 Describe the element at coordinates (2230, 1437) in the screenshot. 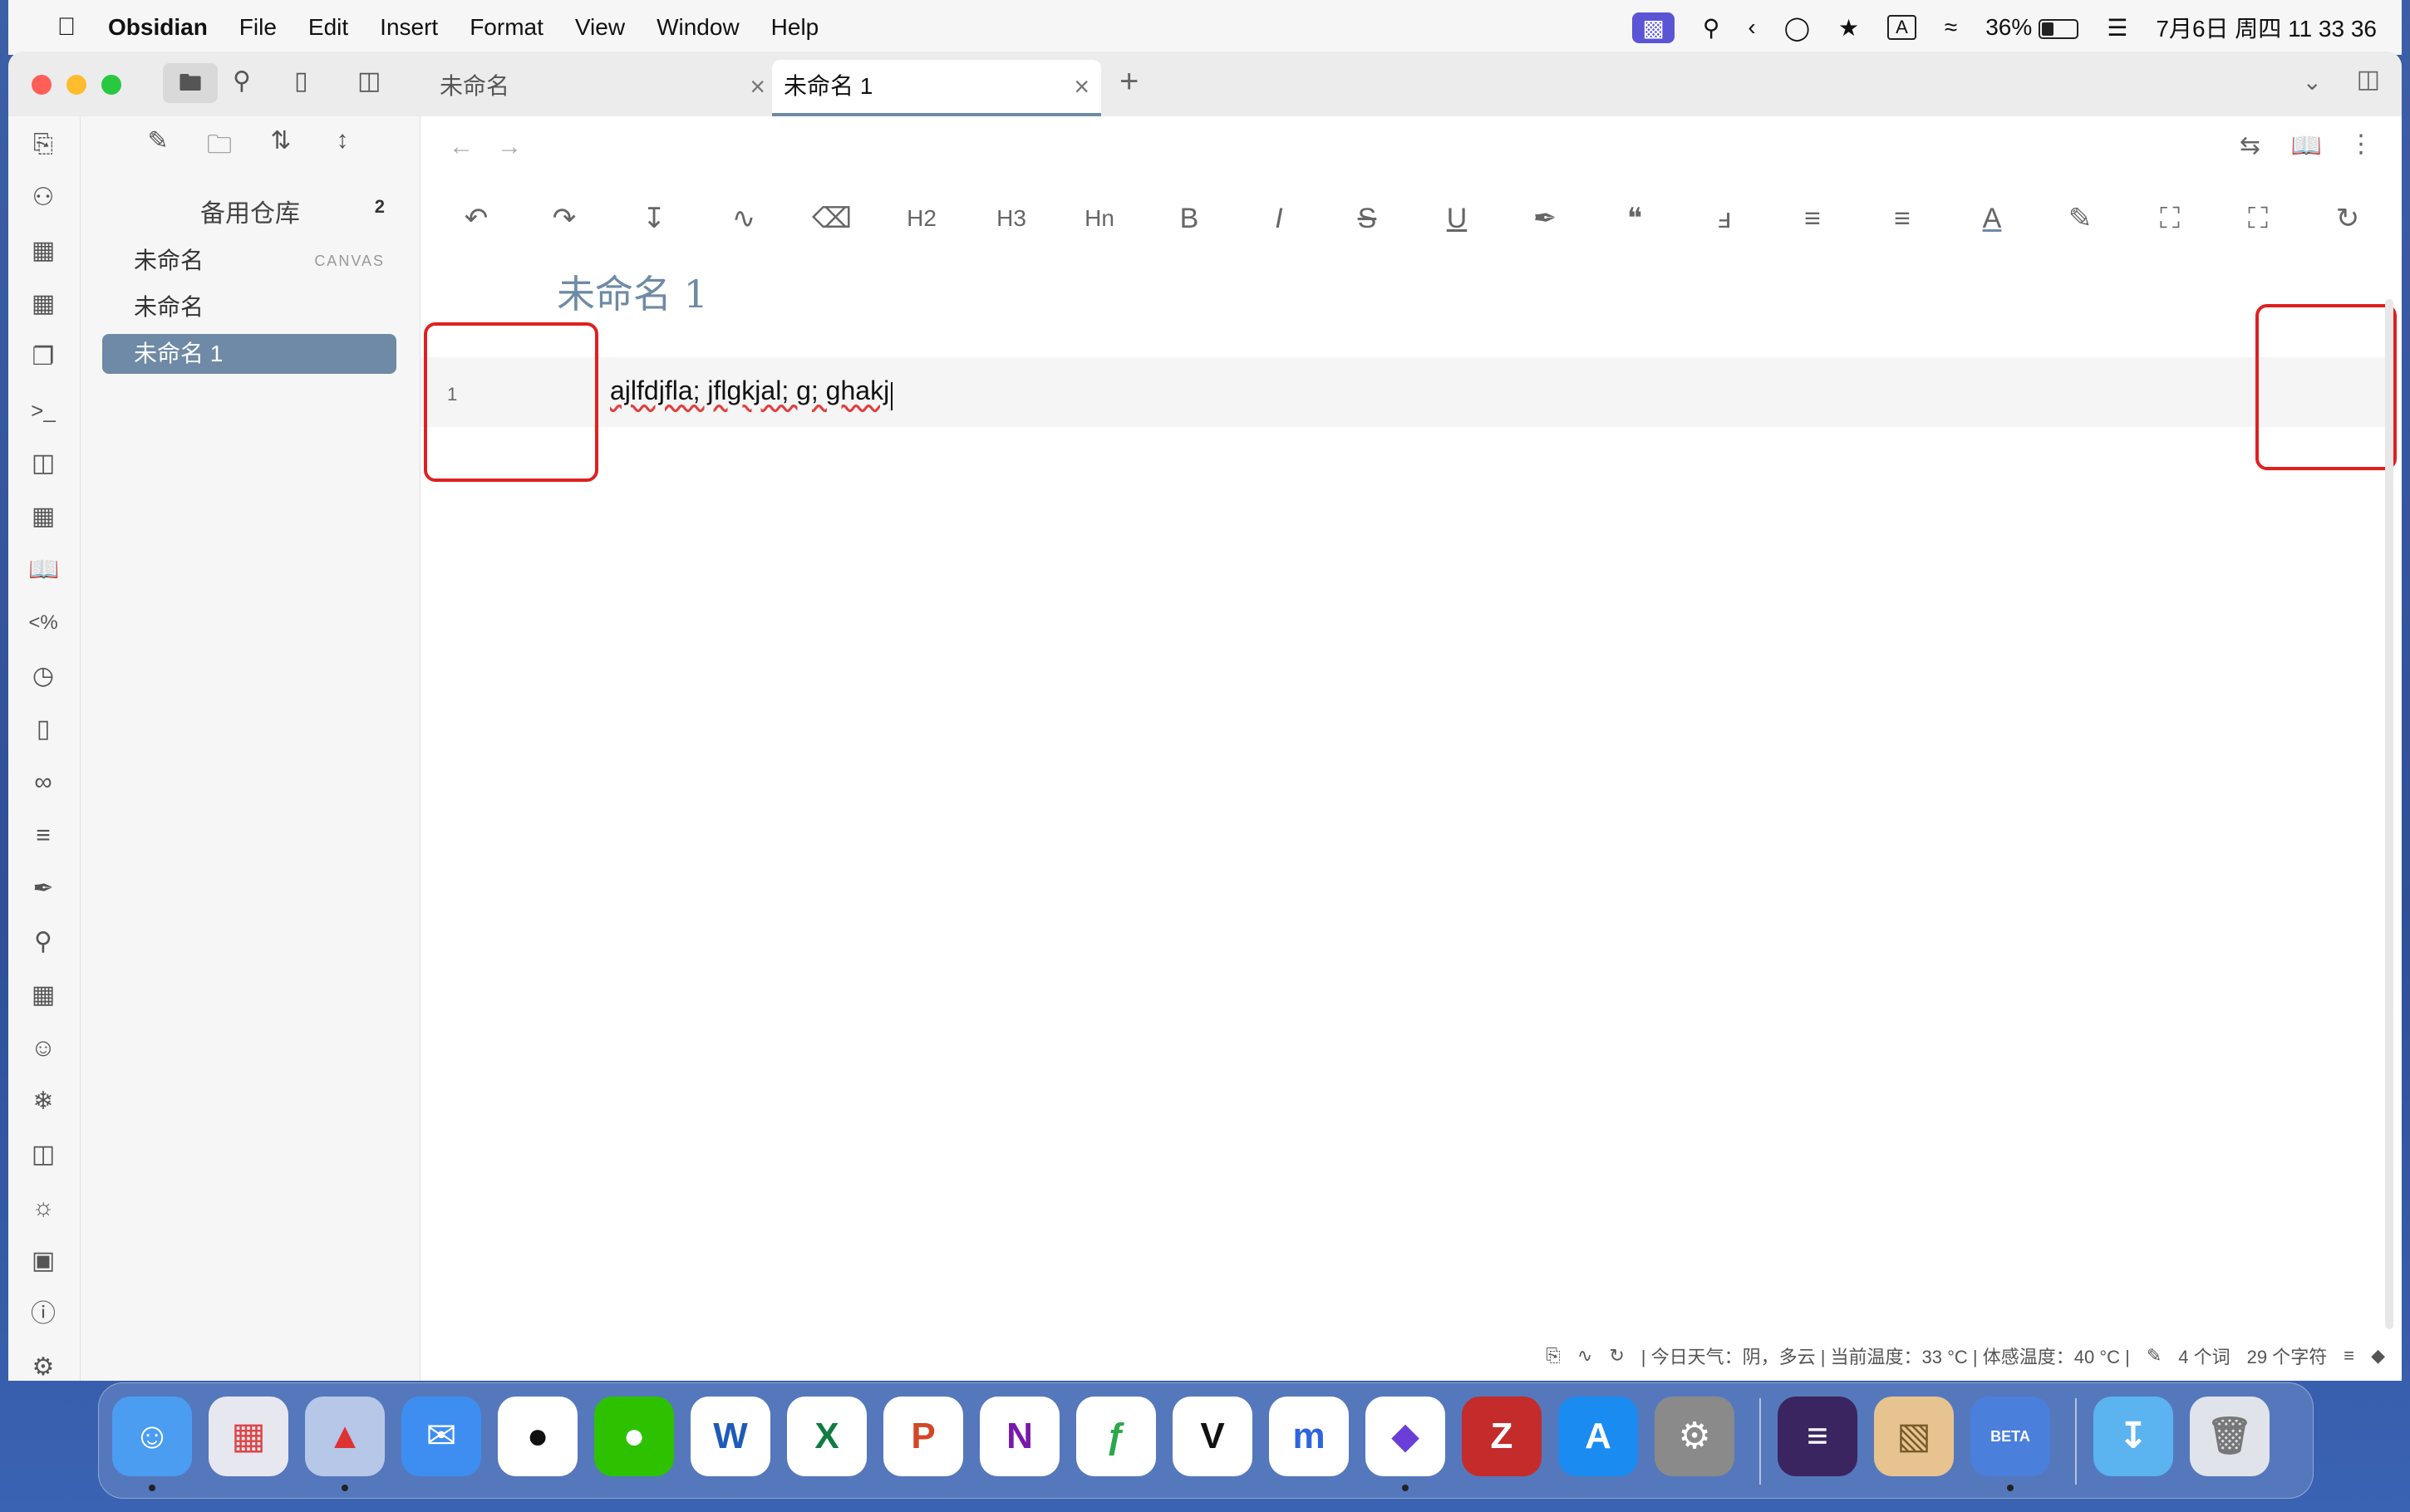

I see `trash-icon: 🗑` at that location.